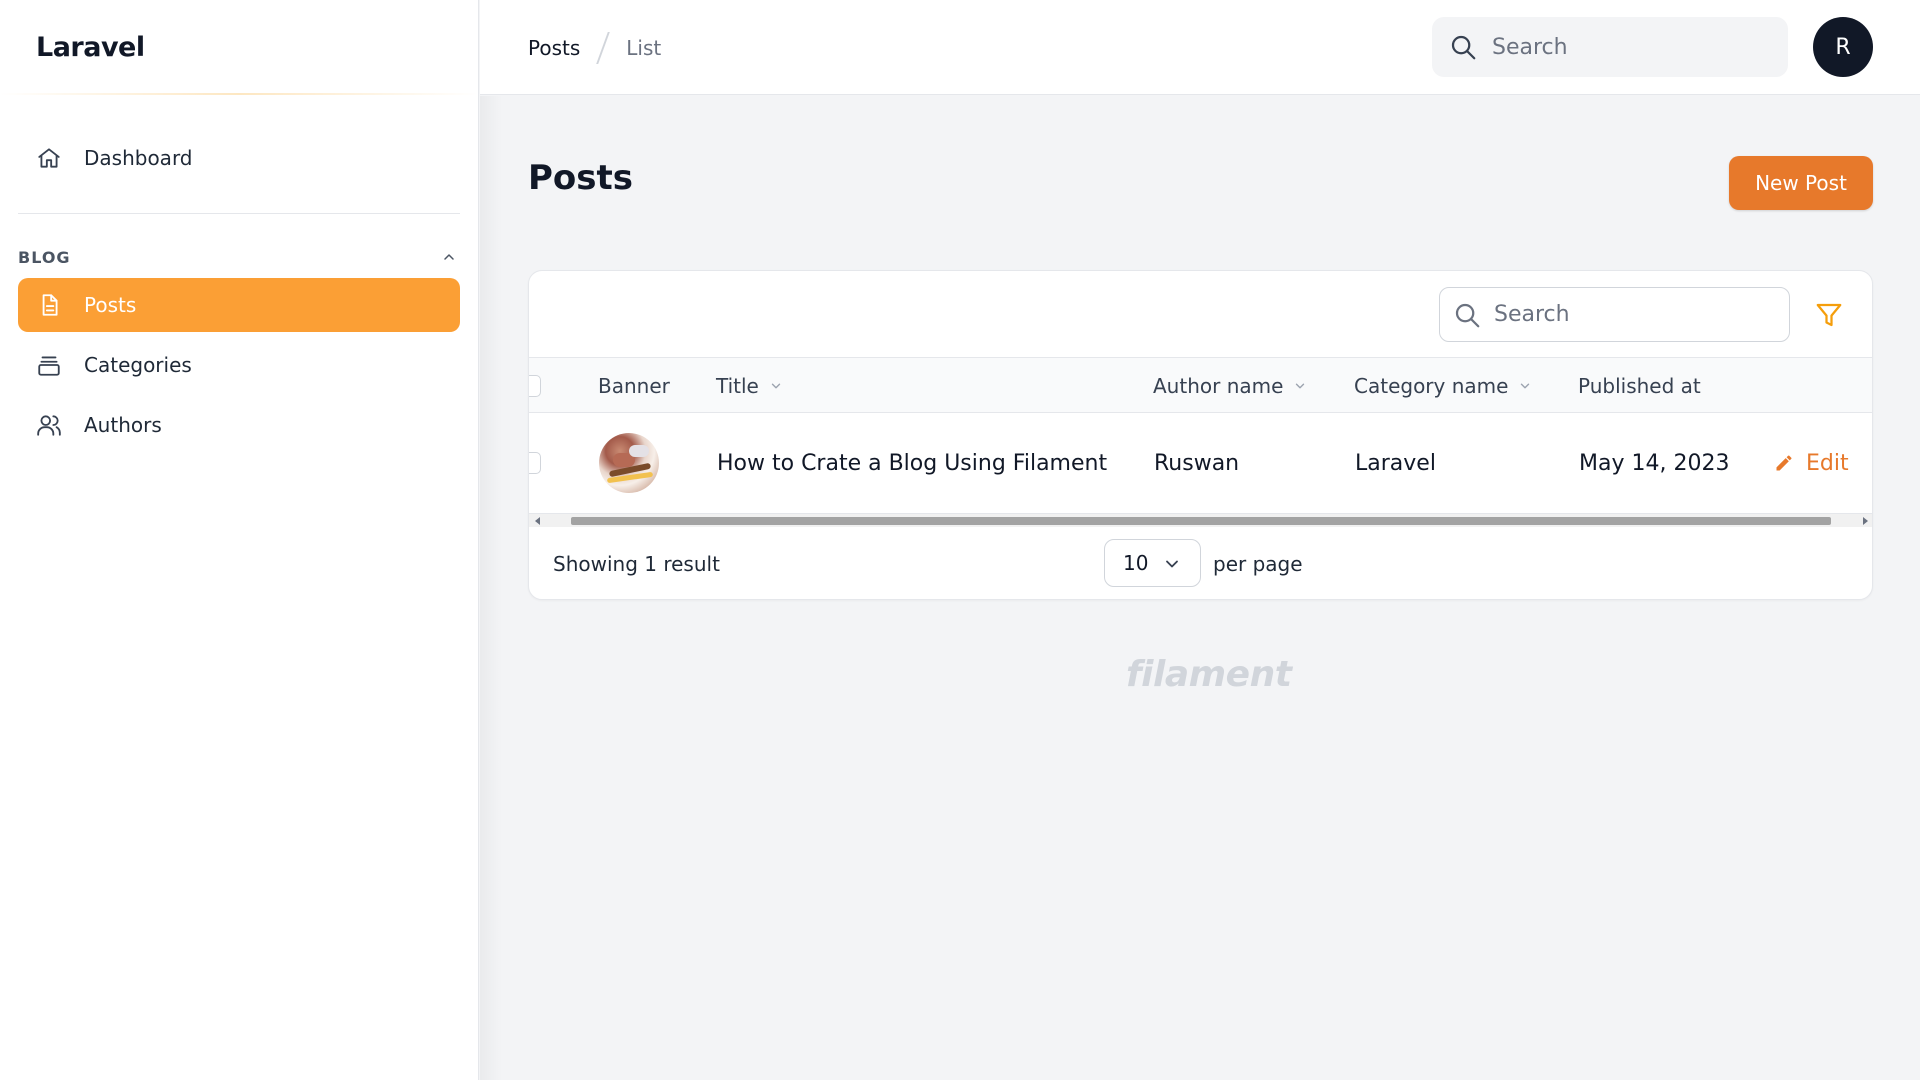  What do you see at coordinates (1200, 314) in the screenshot?
I see `table-toolbar` at bounding box center [1200, 314].